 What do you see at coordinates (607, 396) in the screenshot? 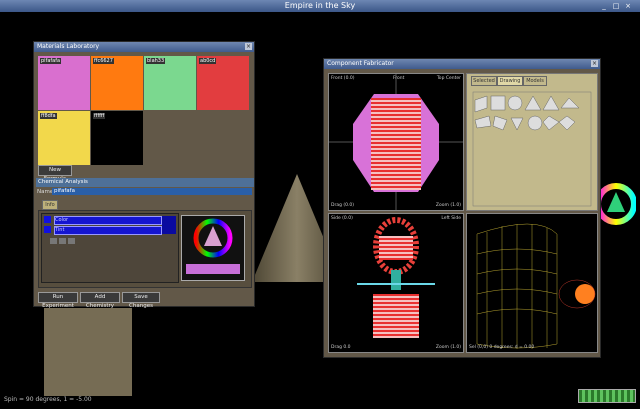
I see `progress-grid` at bounding box center [607, 396].